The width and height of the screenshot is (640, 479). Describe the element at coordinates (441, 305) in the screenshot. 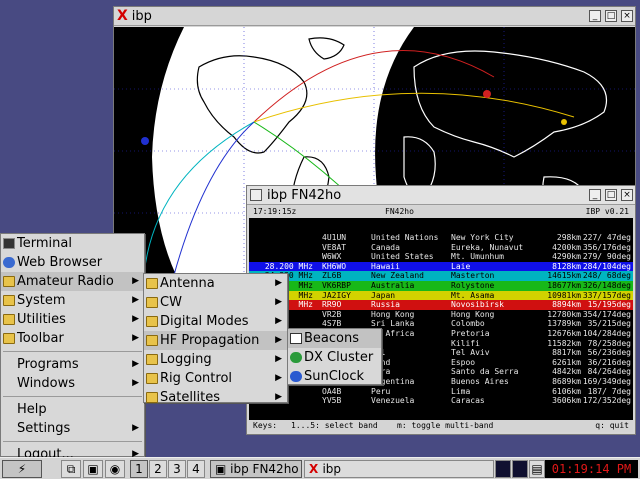

I see `beacon-row: MHz RR9O Russia Novosibirsk 8894km 15/195deg` at that location.